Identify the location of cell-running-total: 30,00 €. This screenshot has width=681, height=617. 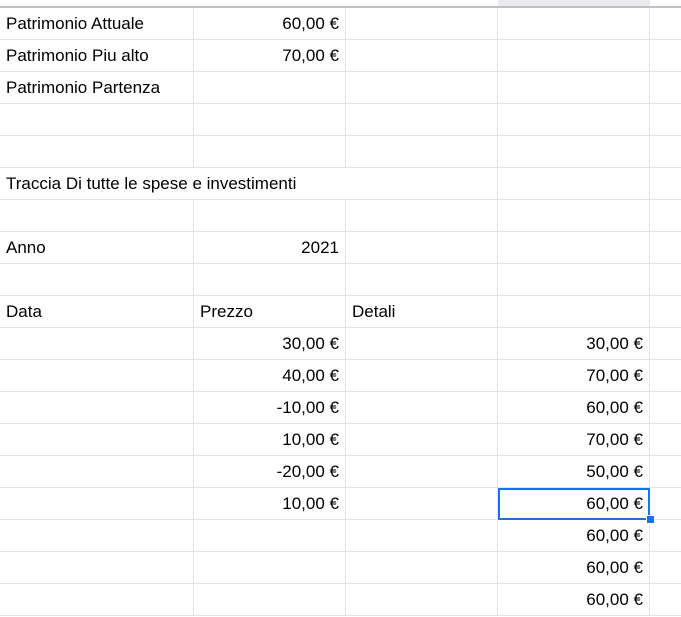
(574, 344).